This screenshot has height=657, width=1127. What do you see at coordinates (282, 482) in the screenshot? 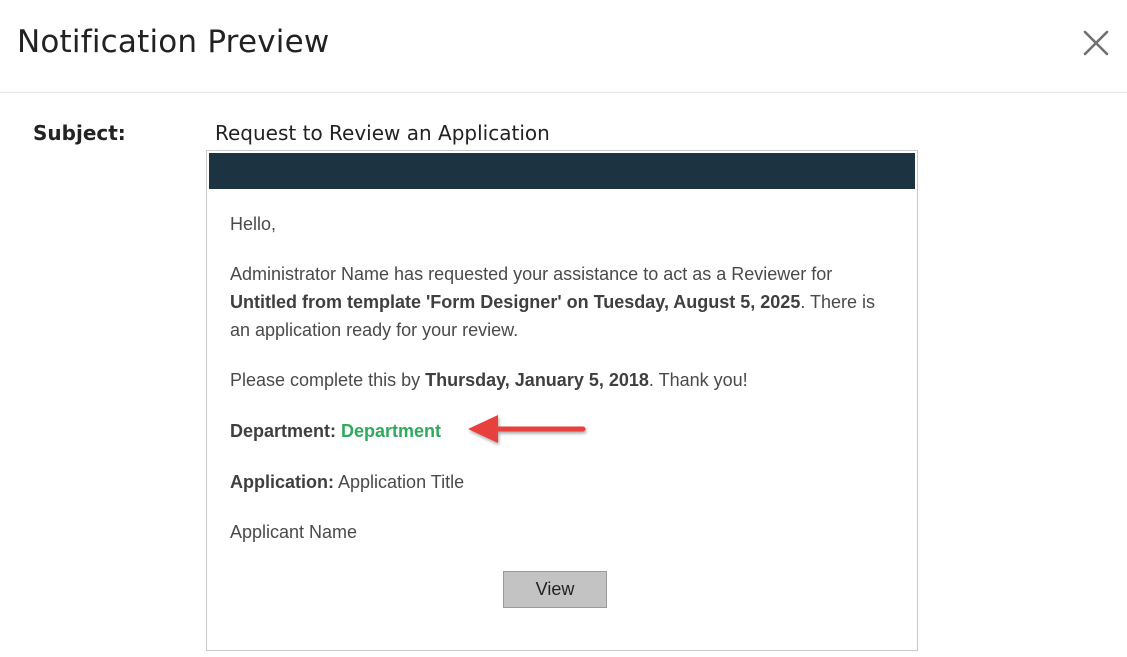
I see `application-label: Application:` at bounding box center [282, 482].